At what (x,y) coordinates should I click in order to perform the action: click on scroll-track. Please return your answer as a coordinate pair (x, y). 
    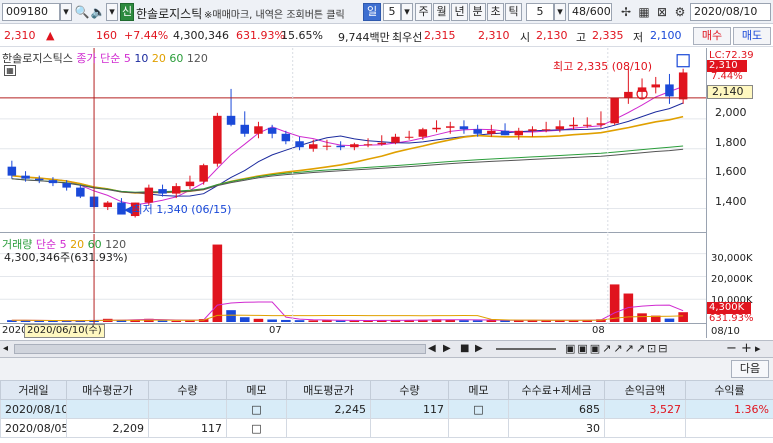
    Looking at the image, I should click on (220, 349).